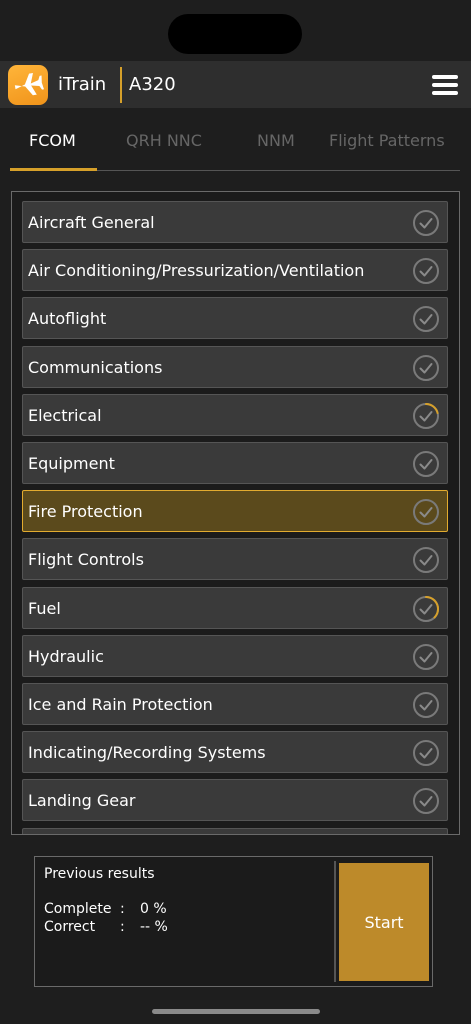 The width and height of the screenshot is (471, 1024). I want to click on header-divider, so click(121, 85).